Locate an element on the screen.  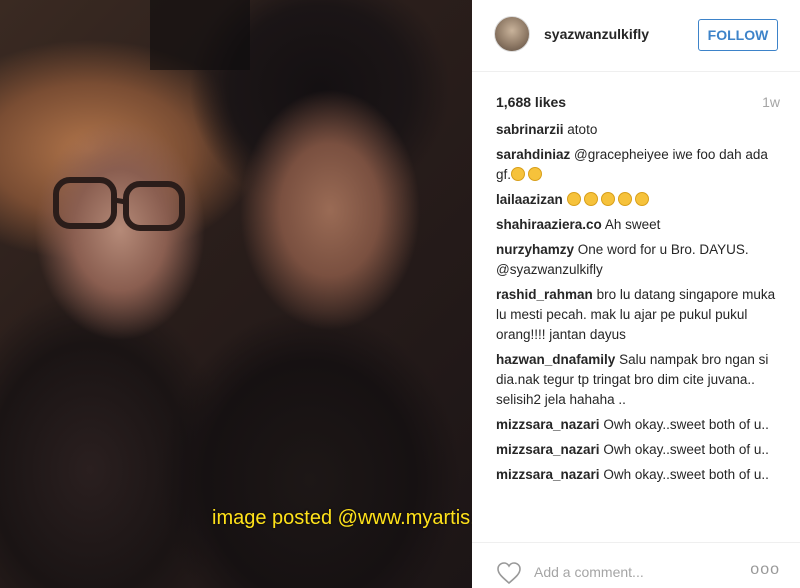
comment-text: Ah sweet is located at coordinates (632, 224).